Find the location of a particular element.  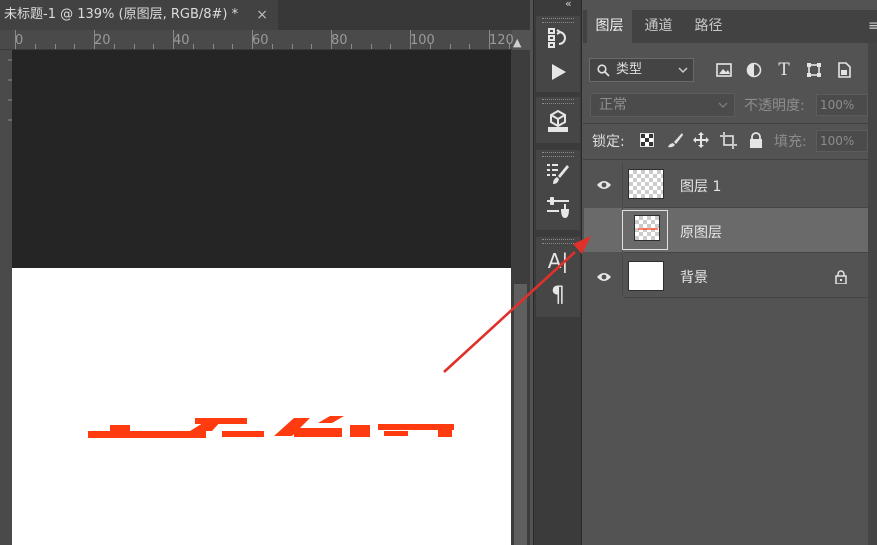

adjustment-filter-icon is located at coordinates (754, 70).